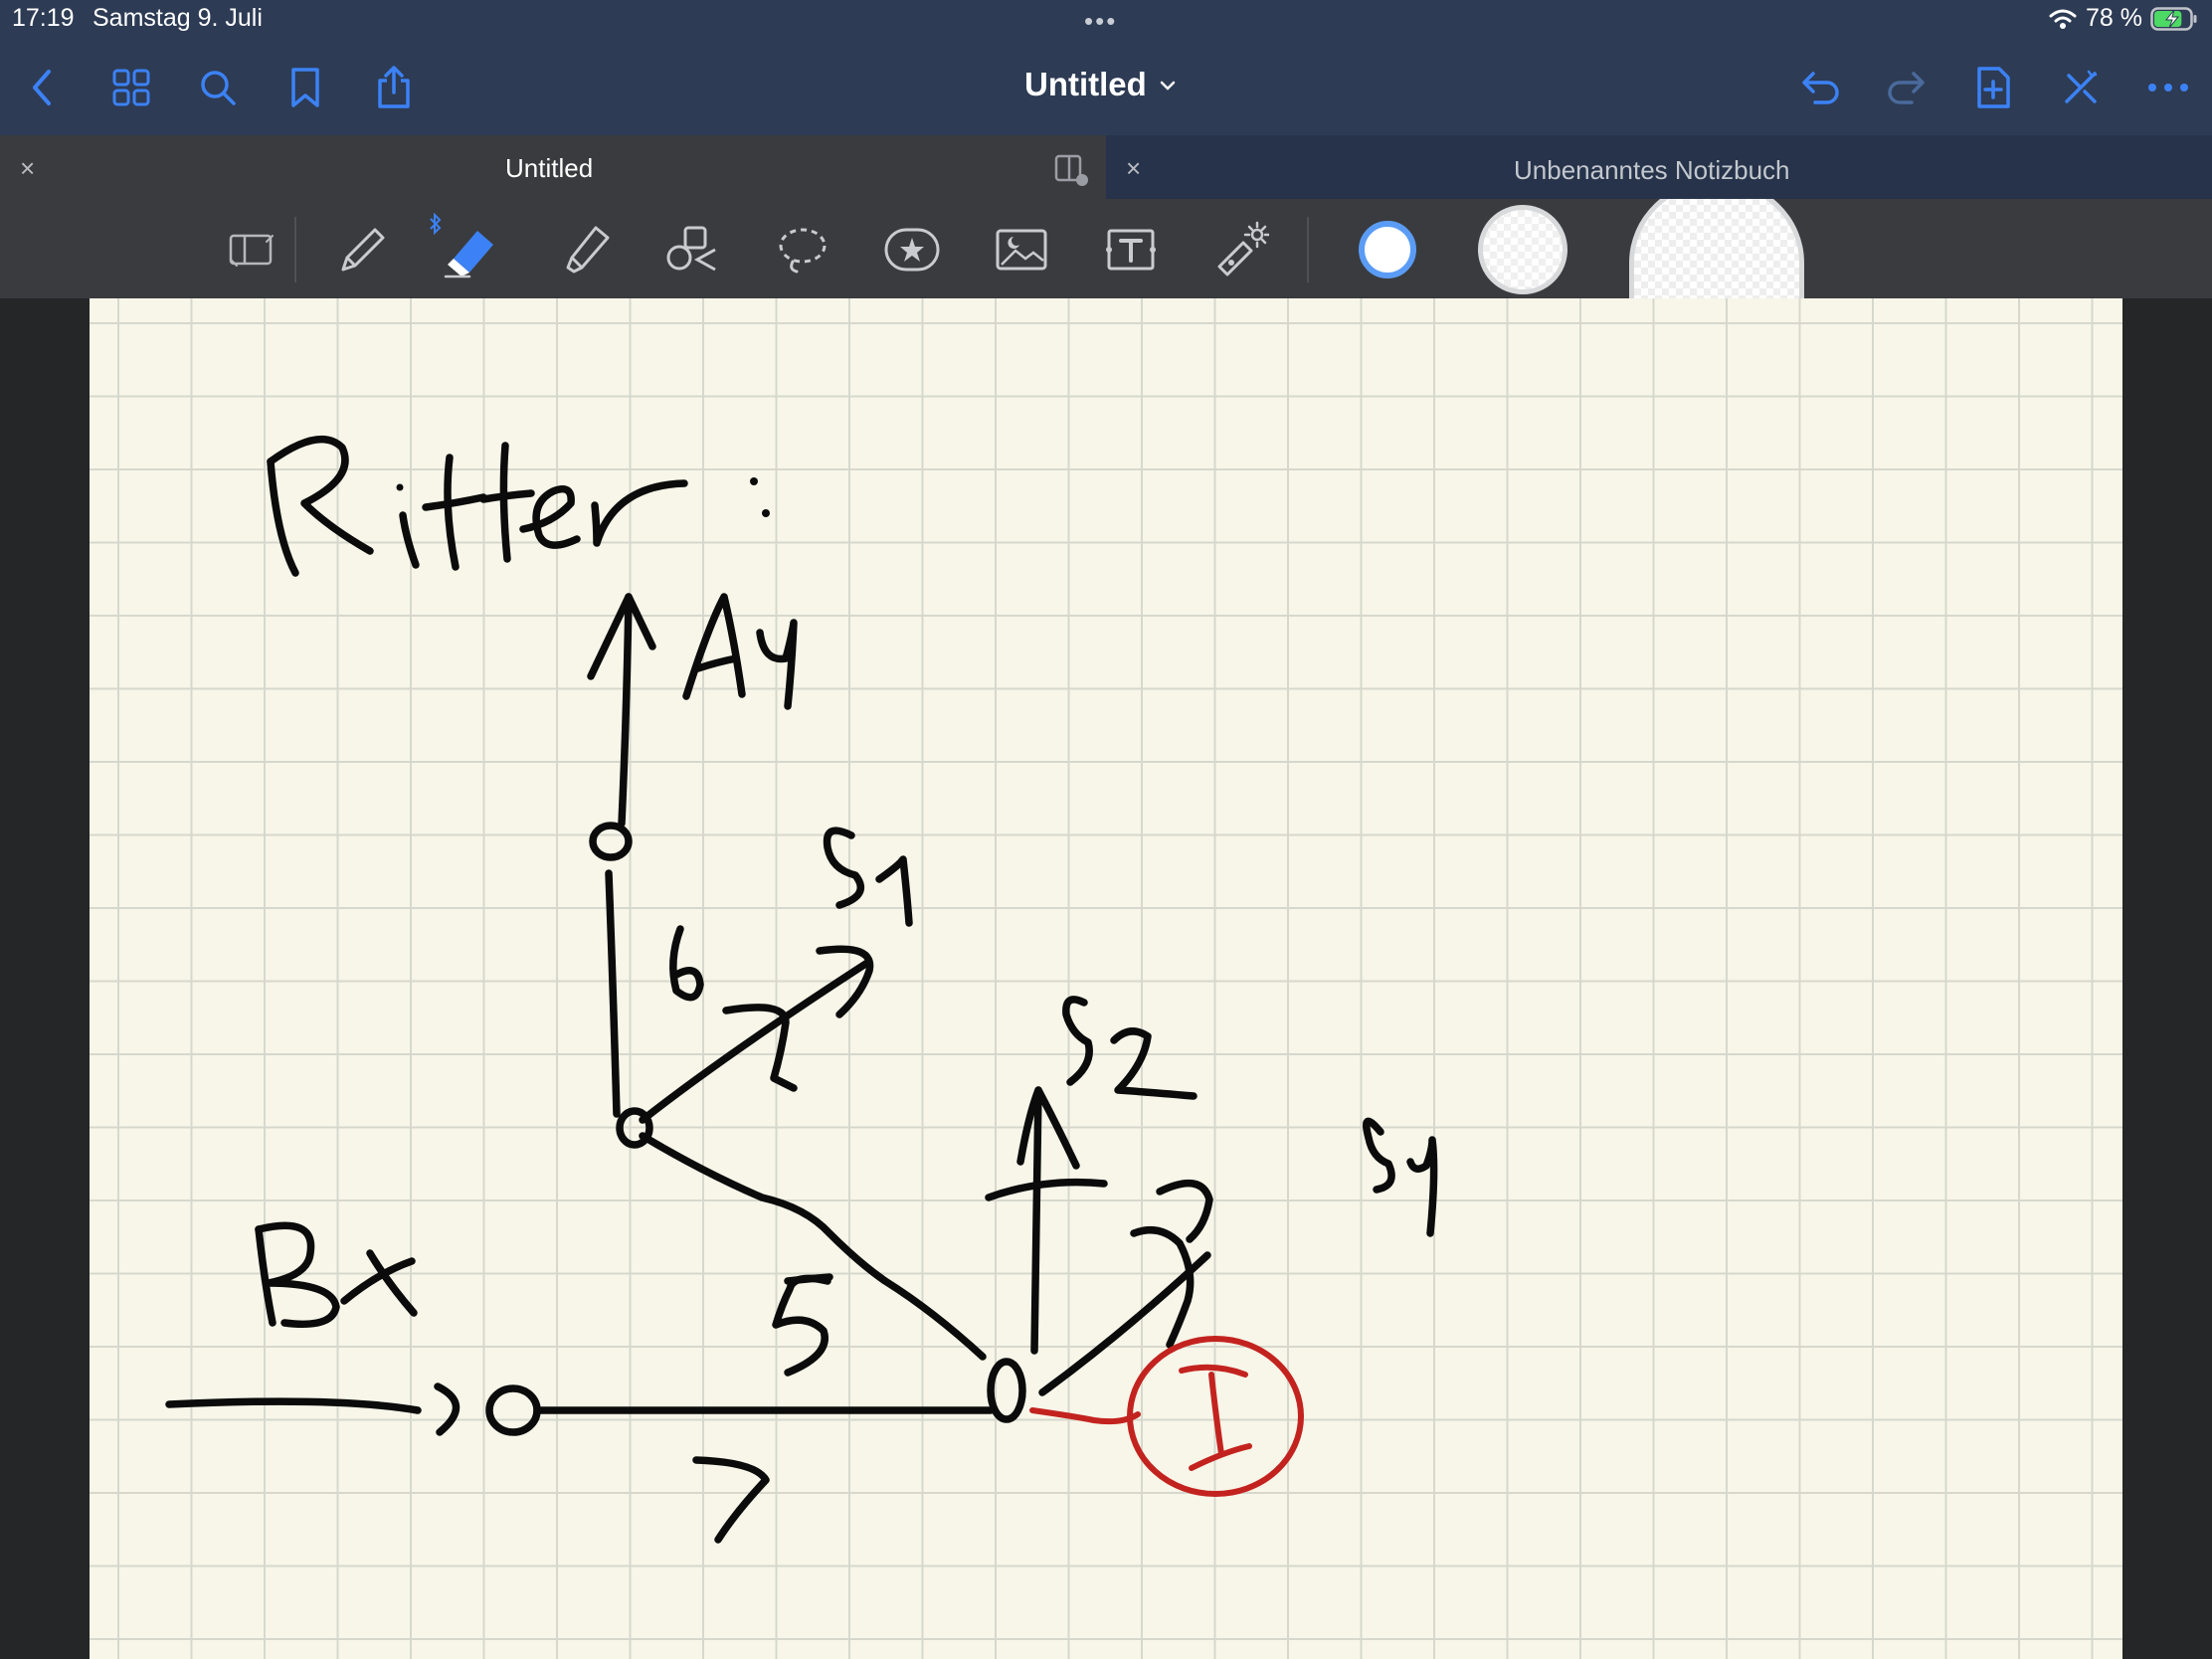 This screenshot has width=2212, height=1659. What do you see at coordinates (802, 249) in the screenshot?
I see `lasso-icon` at bounding box center [802, 249].